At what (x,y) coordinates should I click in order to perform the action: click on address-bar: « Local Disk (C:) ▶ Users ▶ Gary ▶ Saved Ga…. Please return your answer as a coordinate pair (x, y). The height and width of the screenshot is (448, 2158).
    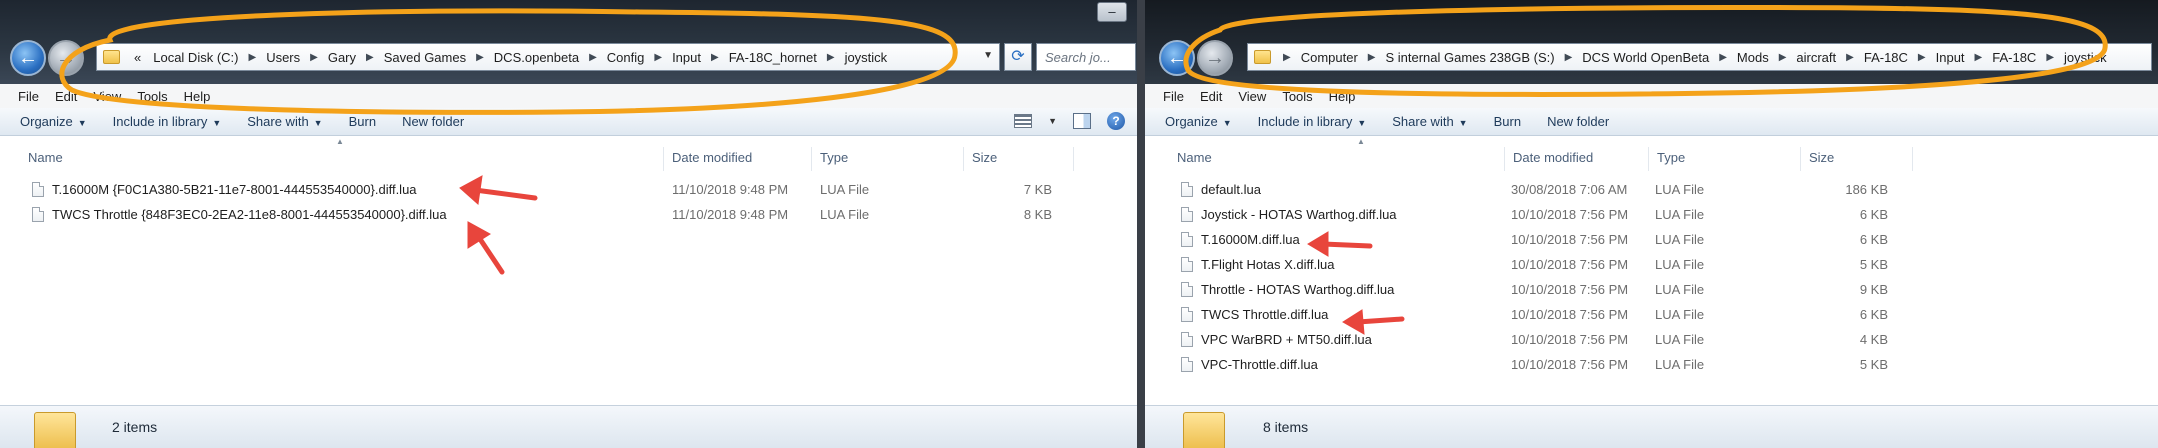
    Looking at the image, I should click on (548, 57).